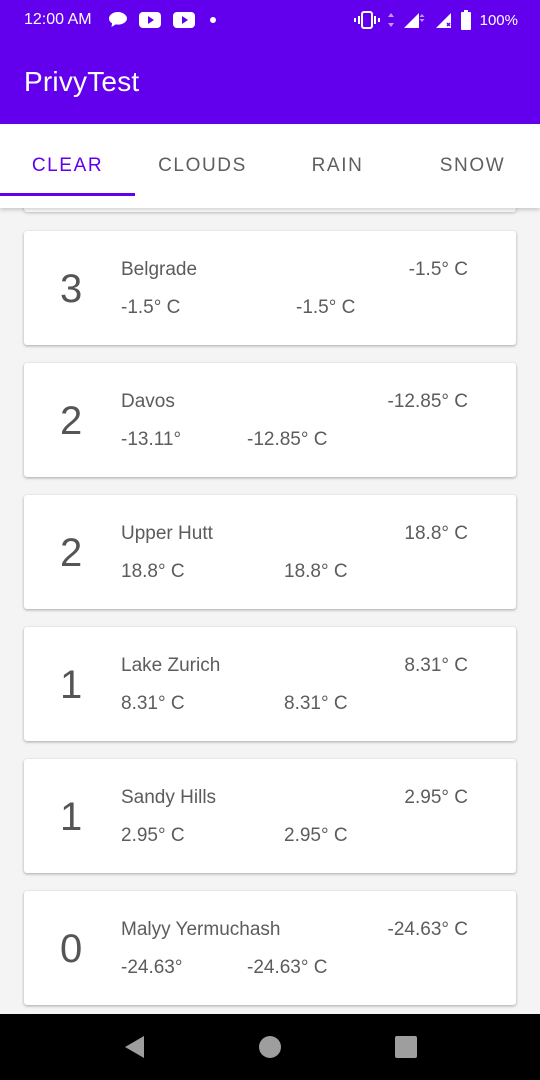 This screenshot has height=1080, width=540. I want to click on max-temp: -12.85° C, so click(287, 439).